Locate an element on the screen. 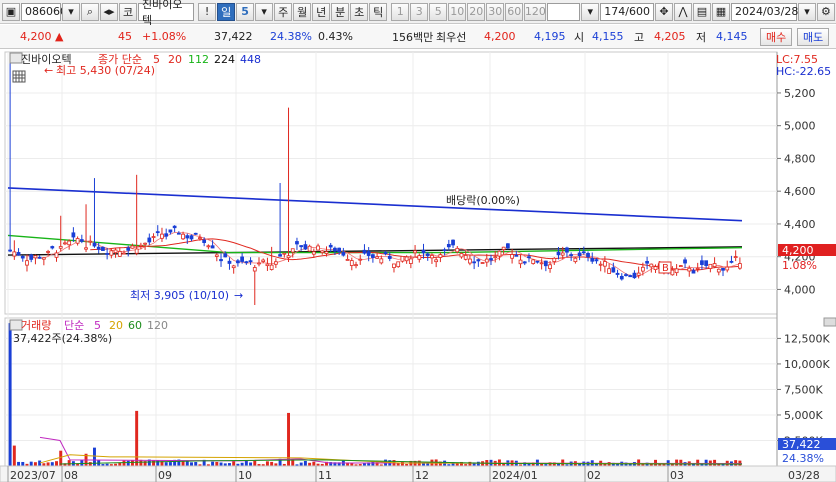 The height and width of the screenshot is (482, 836). interval-3-button: 3 is located at coordinates (419, 11).